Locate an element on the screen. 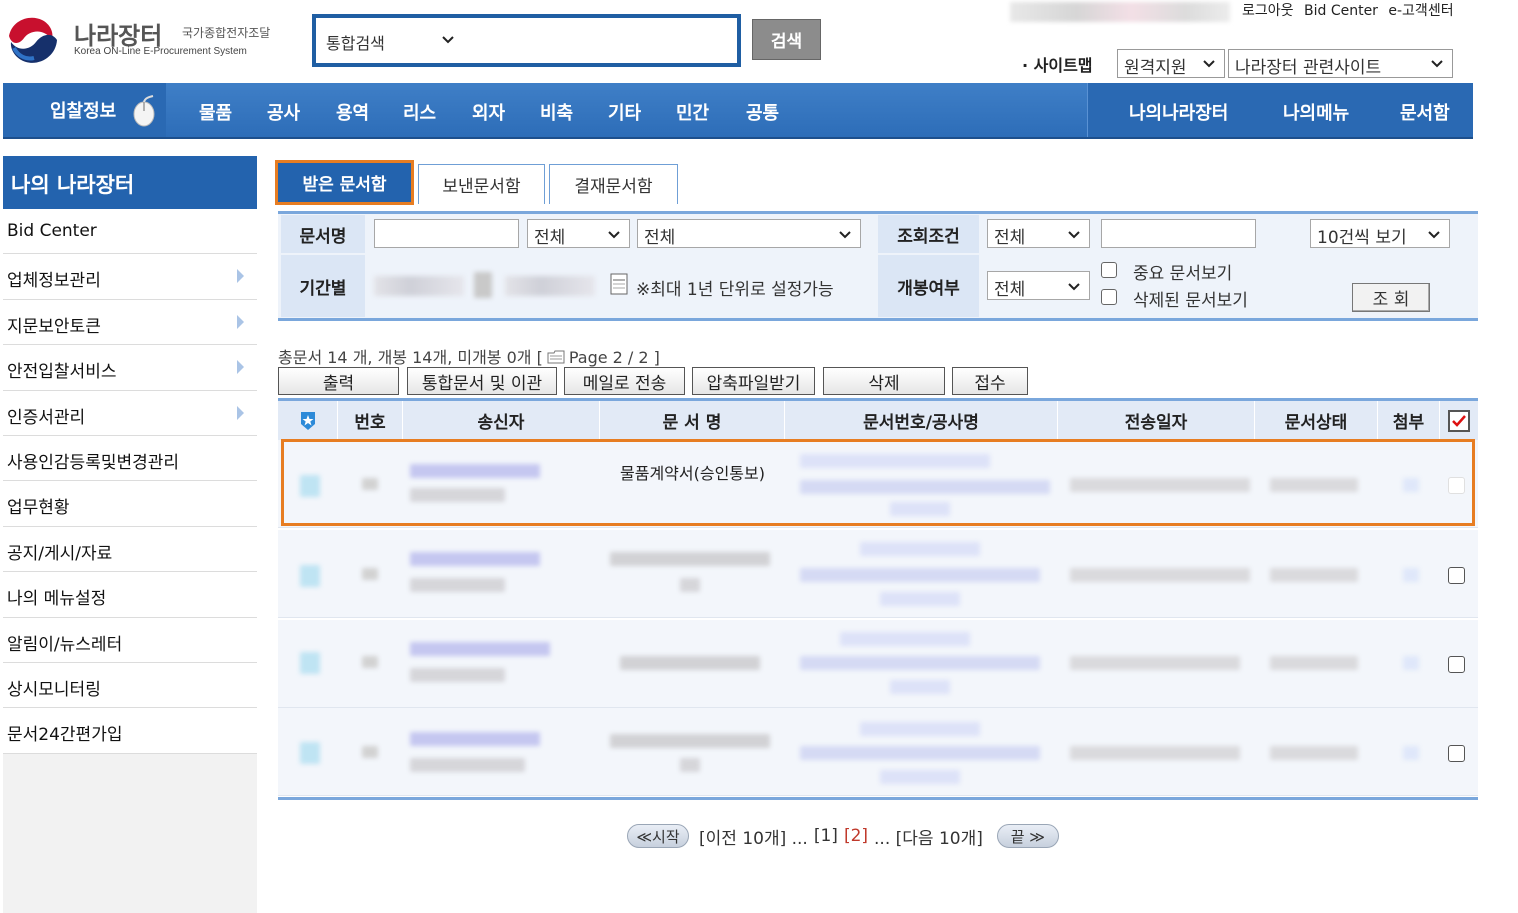 The height and width of the screenshot is (913, 1518). nav-foreign: 외자 is located at coordinates (488, 112).